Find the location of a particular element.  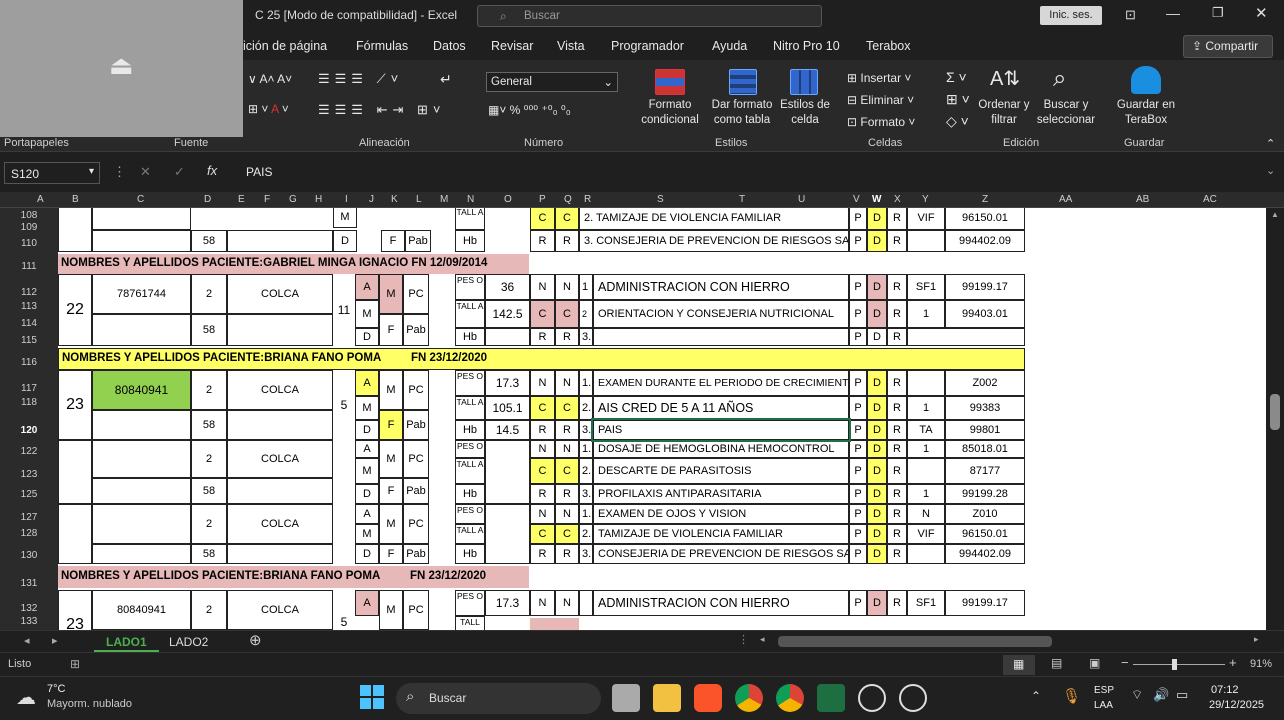

cell: ORIENTACION Y CONSEJERIA NUTRICIONAL is located at coordinates (721, 314).